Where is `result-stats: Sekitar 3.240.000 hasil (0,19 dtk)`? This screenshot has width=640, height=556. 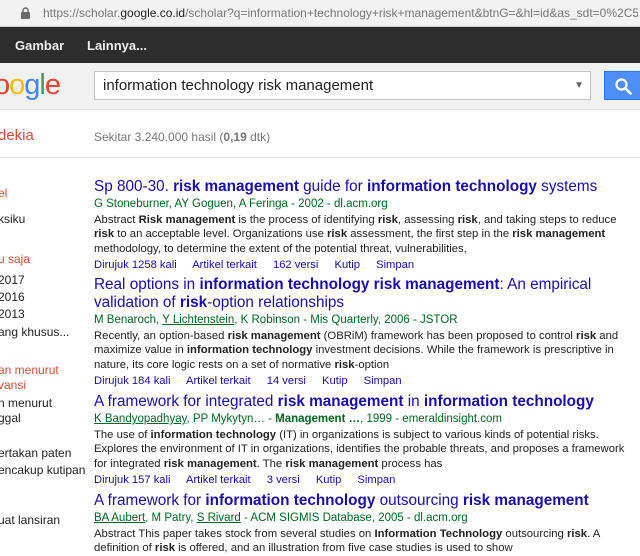 result-stats: Sekitar 3.240.000 hasil (0,19 dtk) is located at coordinates (182, 137).